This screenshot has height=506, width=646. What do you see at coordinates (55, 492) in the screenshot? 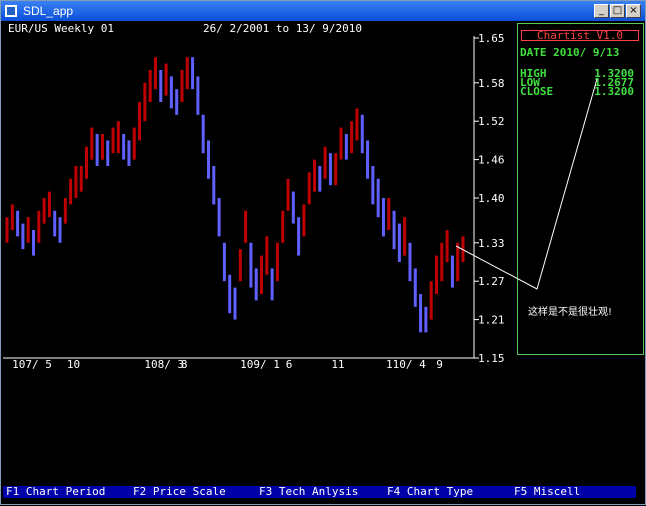
I see `f1-chart-period: F1 Chart Period` at bounding box center [55, 492].